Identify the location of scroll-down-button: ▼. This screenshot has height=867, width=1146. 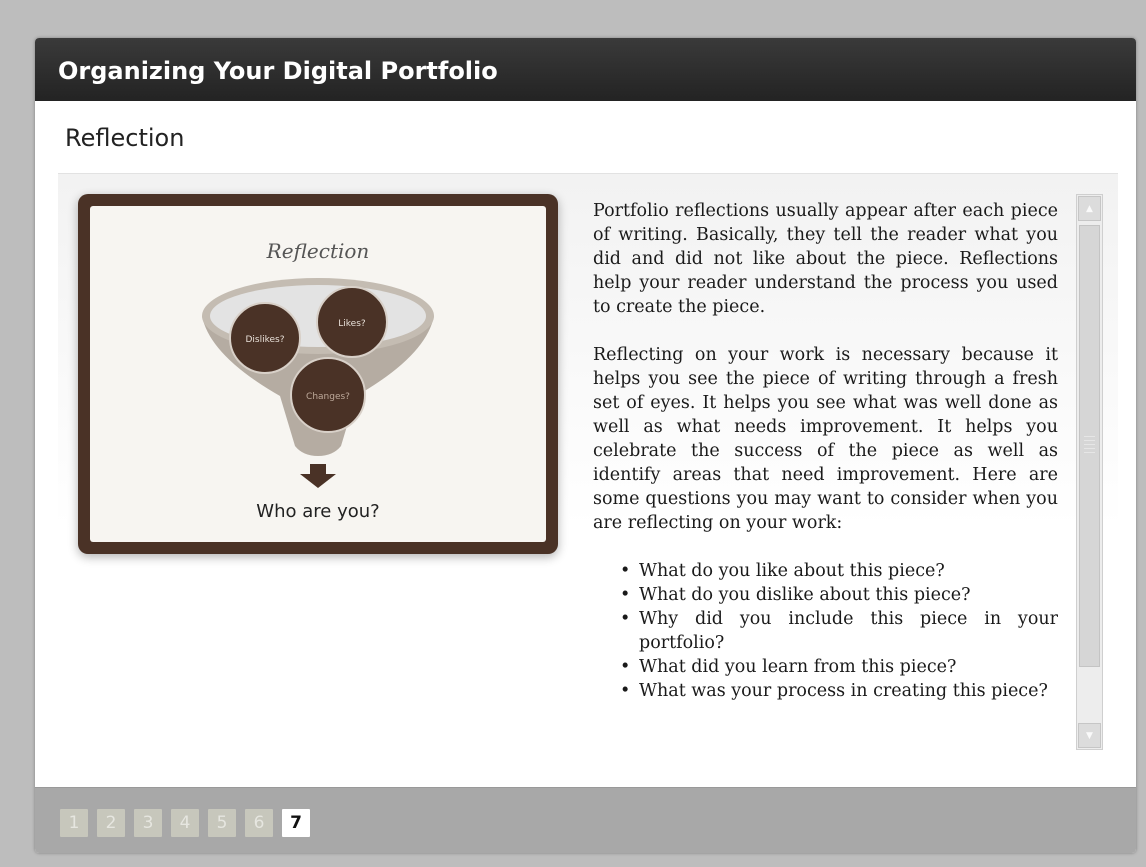
(1089, 735).